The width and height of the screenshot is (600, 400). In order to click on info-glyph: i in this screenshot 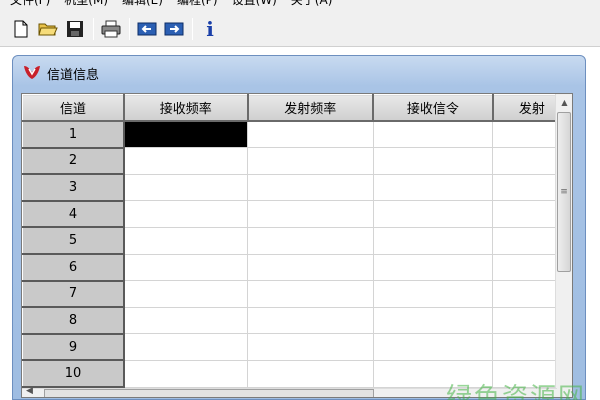, I will do `click(210, 28)`.